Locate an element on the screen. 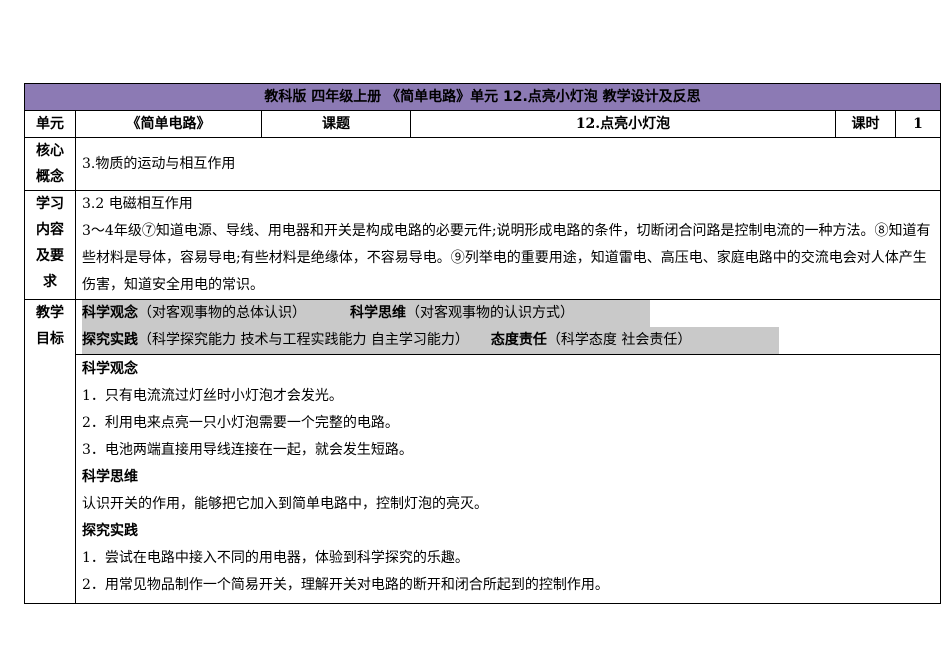 The image size is (950, 672). title-row: 教科版 四年级上册 《简单电路》单元 12.点亮小灯泡 教学设计及反思 is located at coordinates (482, 97).